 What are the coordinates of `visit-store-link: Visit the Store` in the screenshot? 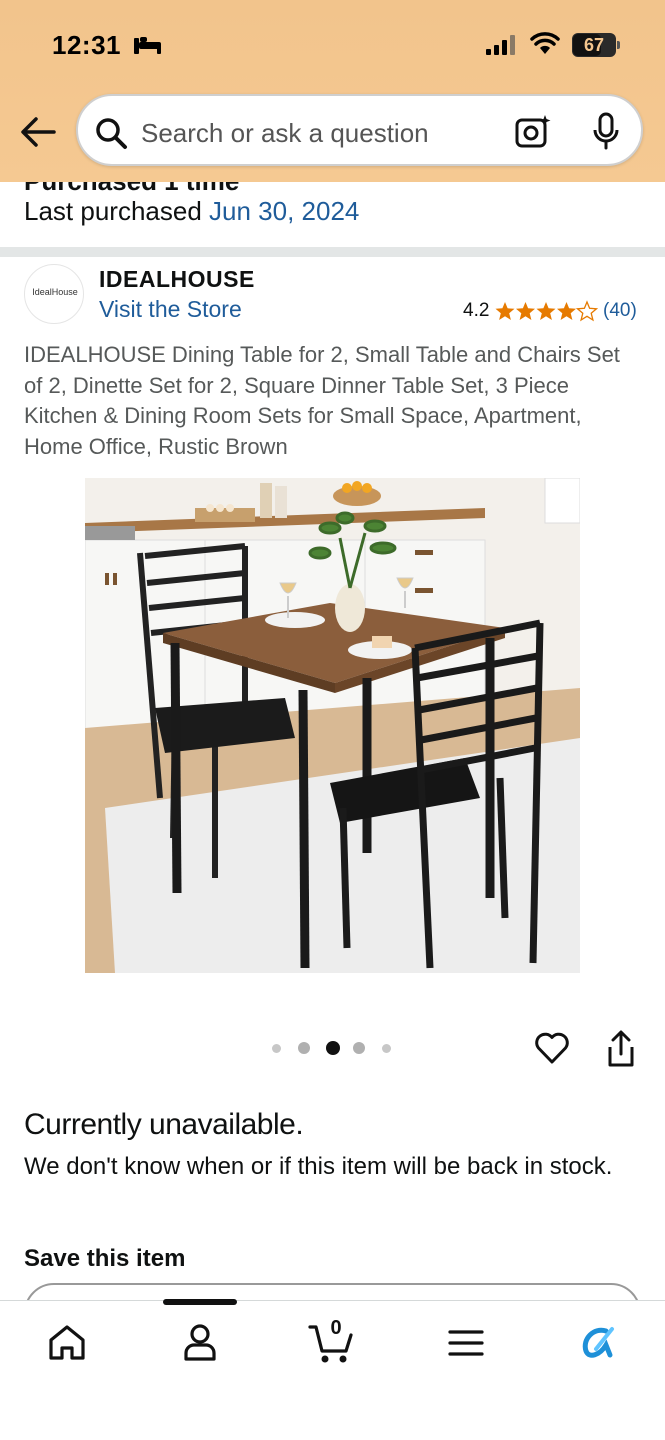 It's located at (170, 309).